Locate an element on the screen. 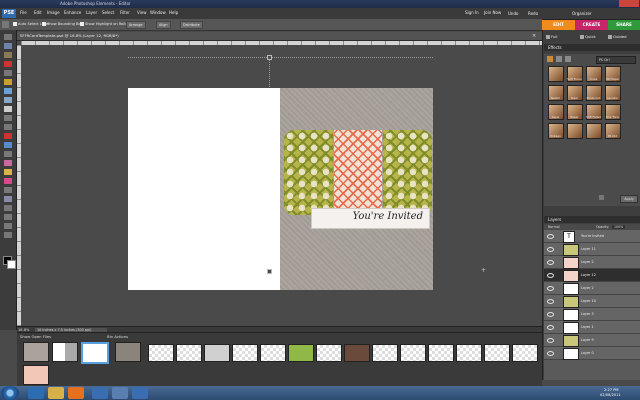  photo-bin-dropdown: Show Open Files is located at coordinates (35, 336).